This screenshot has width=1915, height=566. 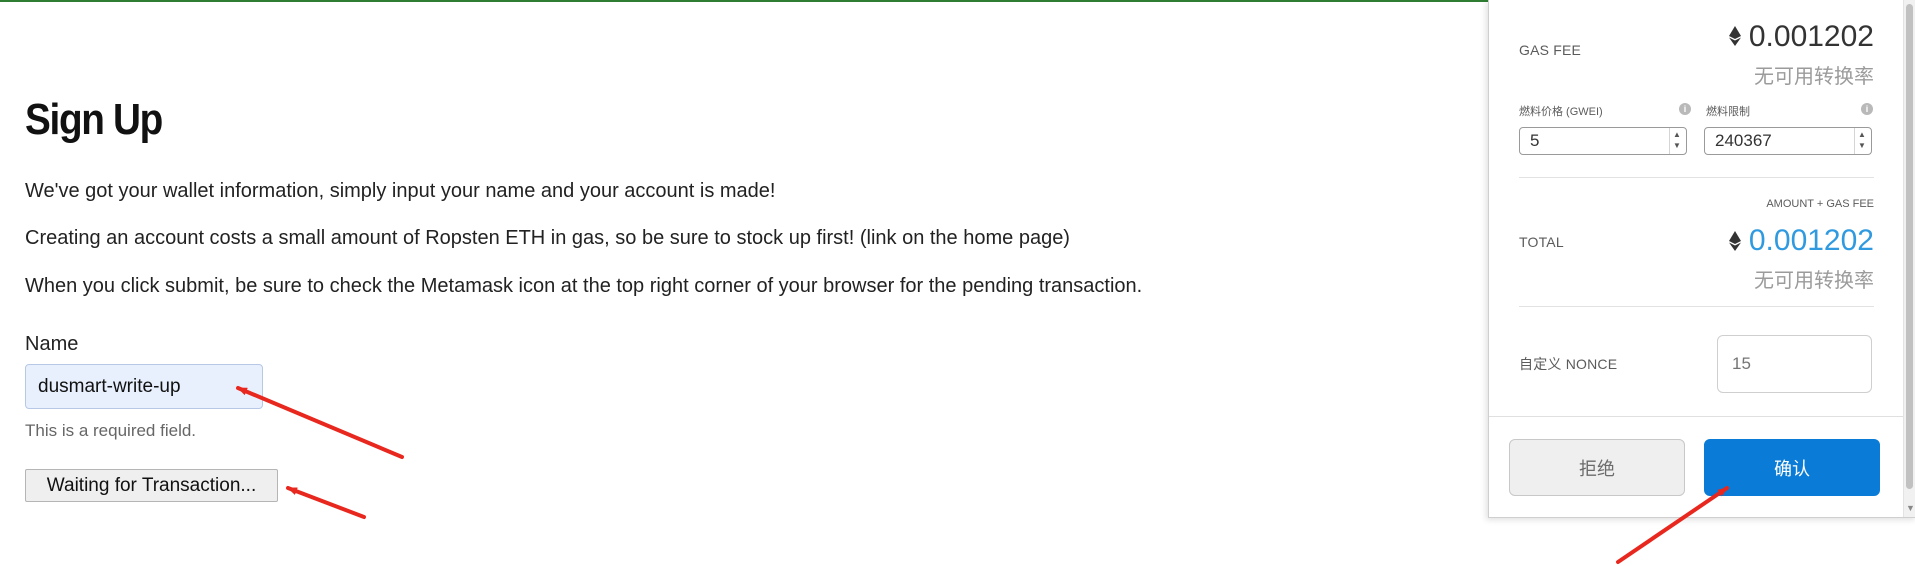 I want to click on top-border-line, so click(x=745, y=1).